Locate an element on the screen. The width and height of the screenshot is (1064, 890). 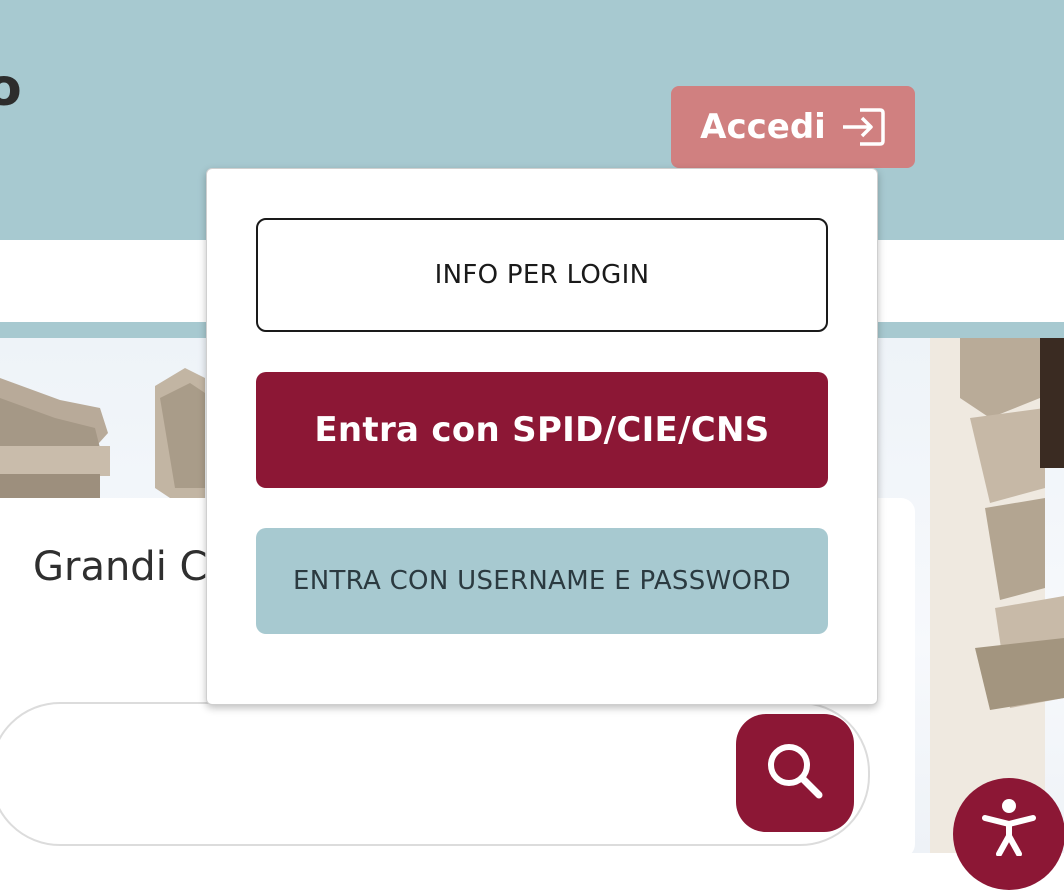
info-login-button: INFO PER LOGIN is located at coordinates (542, 275).